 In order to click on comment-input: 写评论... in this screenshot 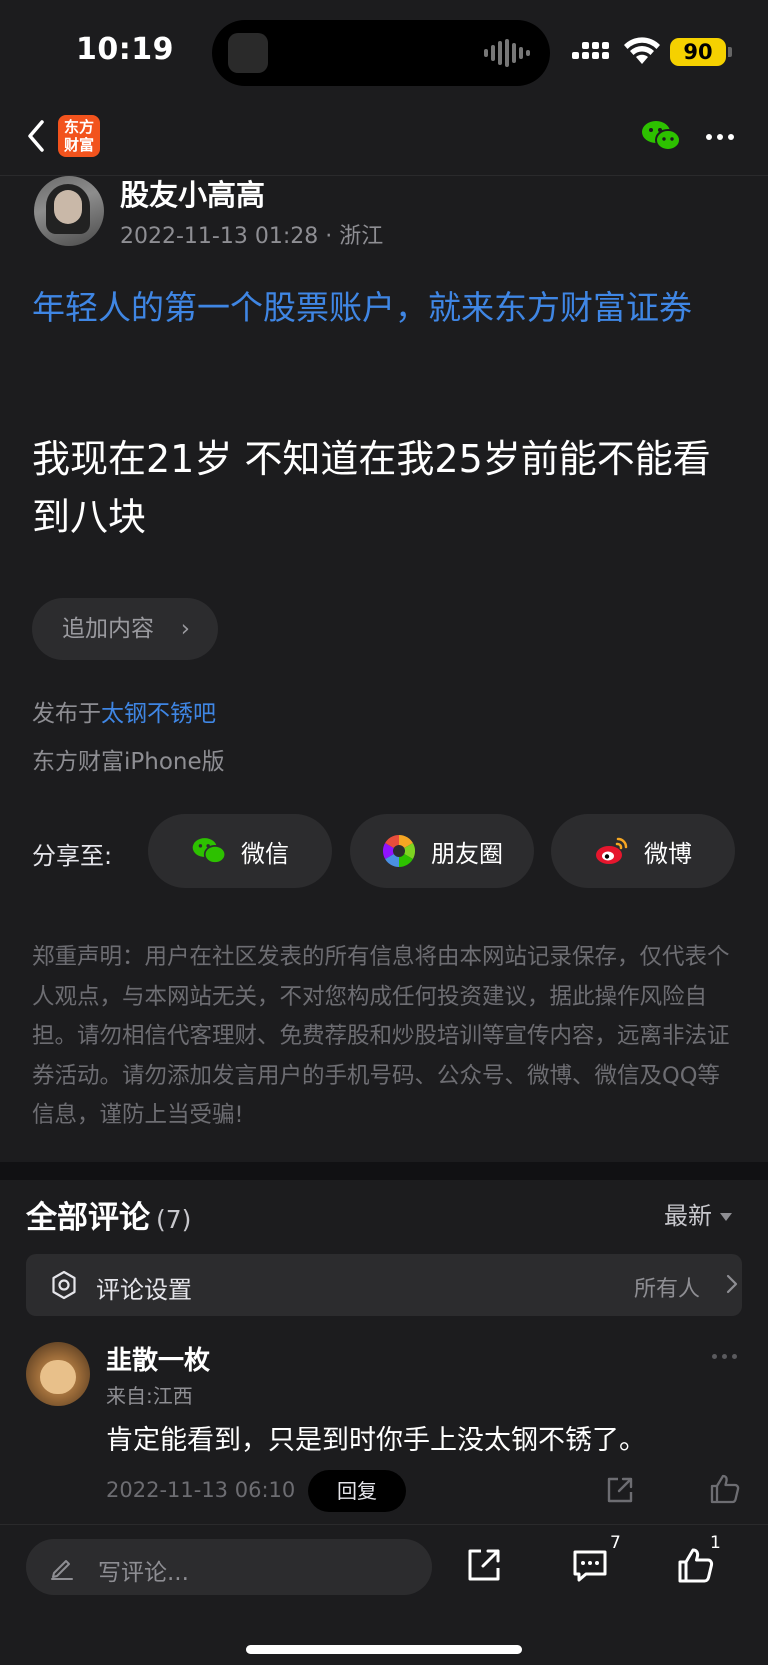, I will do `click(229, 1567)`.